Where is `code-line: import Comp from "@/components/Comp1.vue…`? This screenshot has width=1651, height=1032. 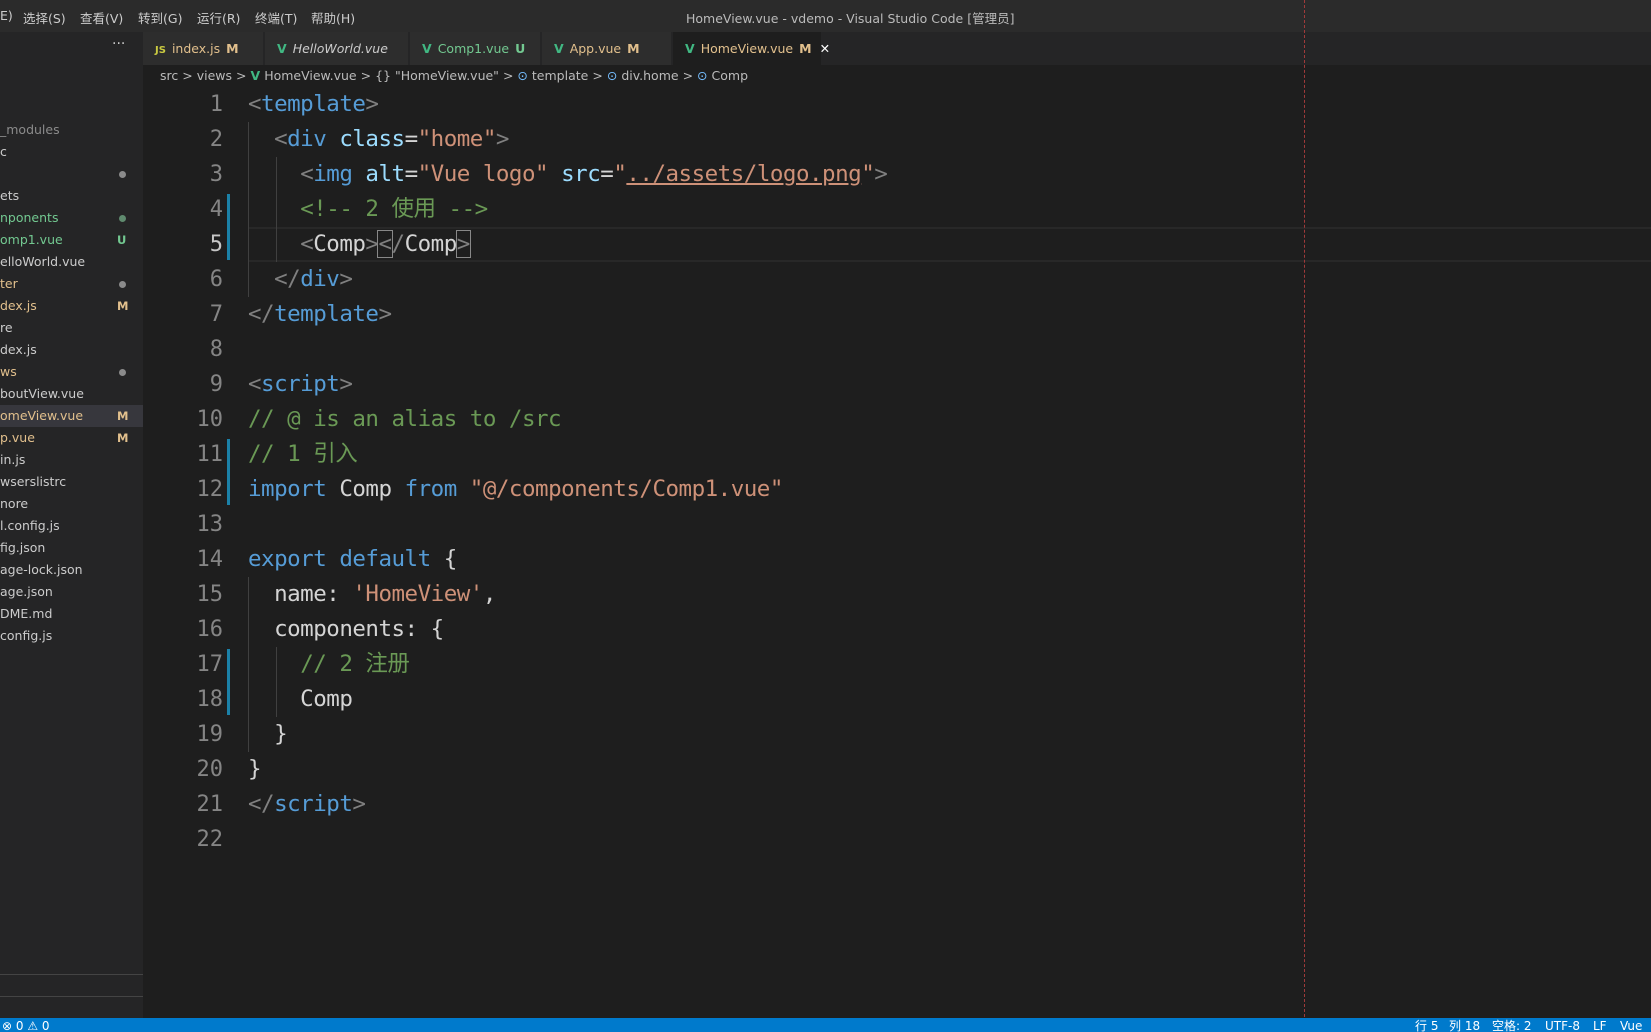
code-line: import Comp from "@/components/Comp1.vue… is located at coordinates (515, 489).